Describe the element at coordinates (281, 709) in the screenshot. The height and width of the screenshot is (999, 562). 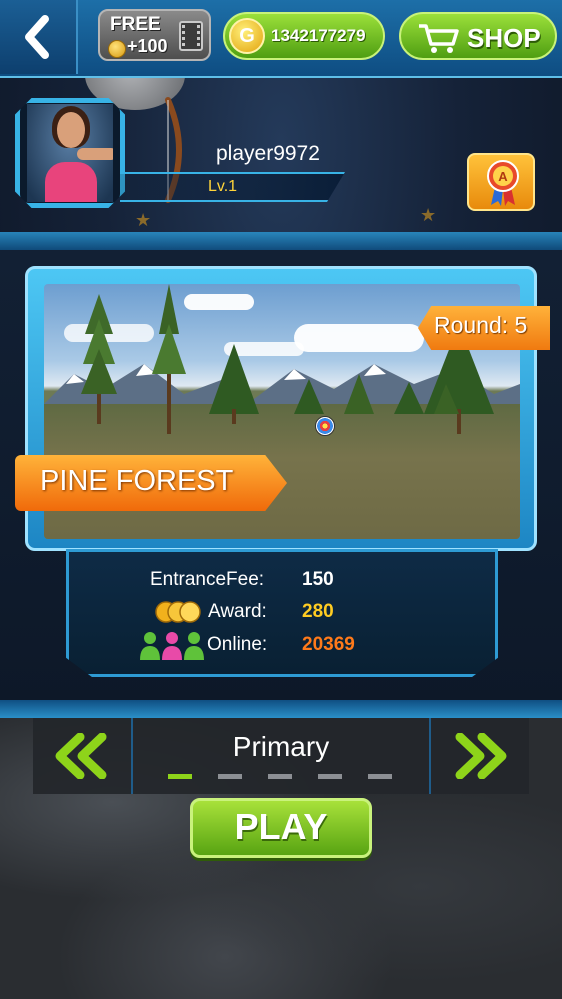
I see `divider-band-bottom` at that location.